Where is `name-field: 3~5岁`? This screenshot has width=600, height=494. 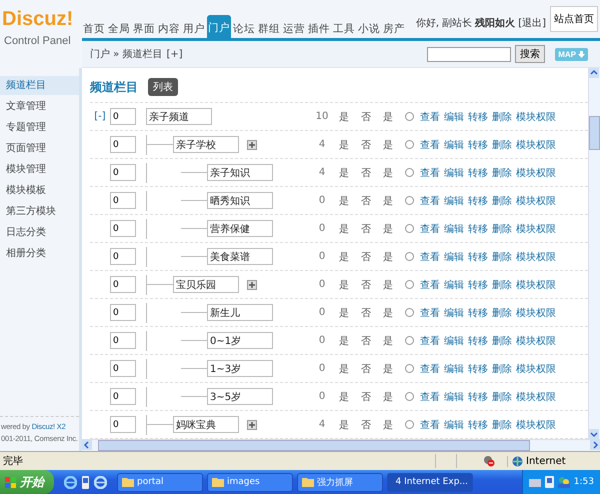
name-field: 3~5岁 is located at coordinates (240, 396).